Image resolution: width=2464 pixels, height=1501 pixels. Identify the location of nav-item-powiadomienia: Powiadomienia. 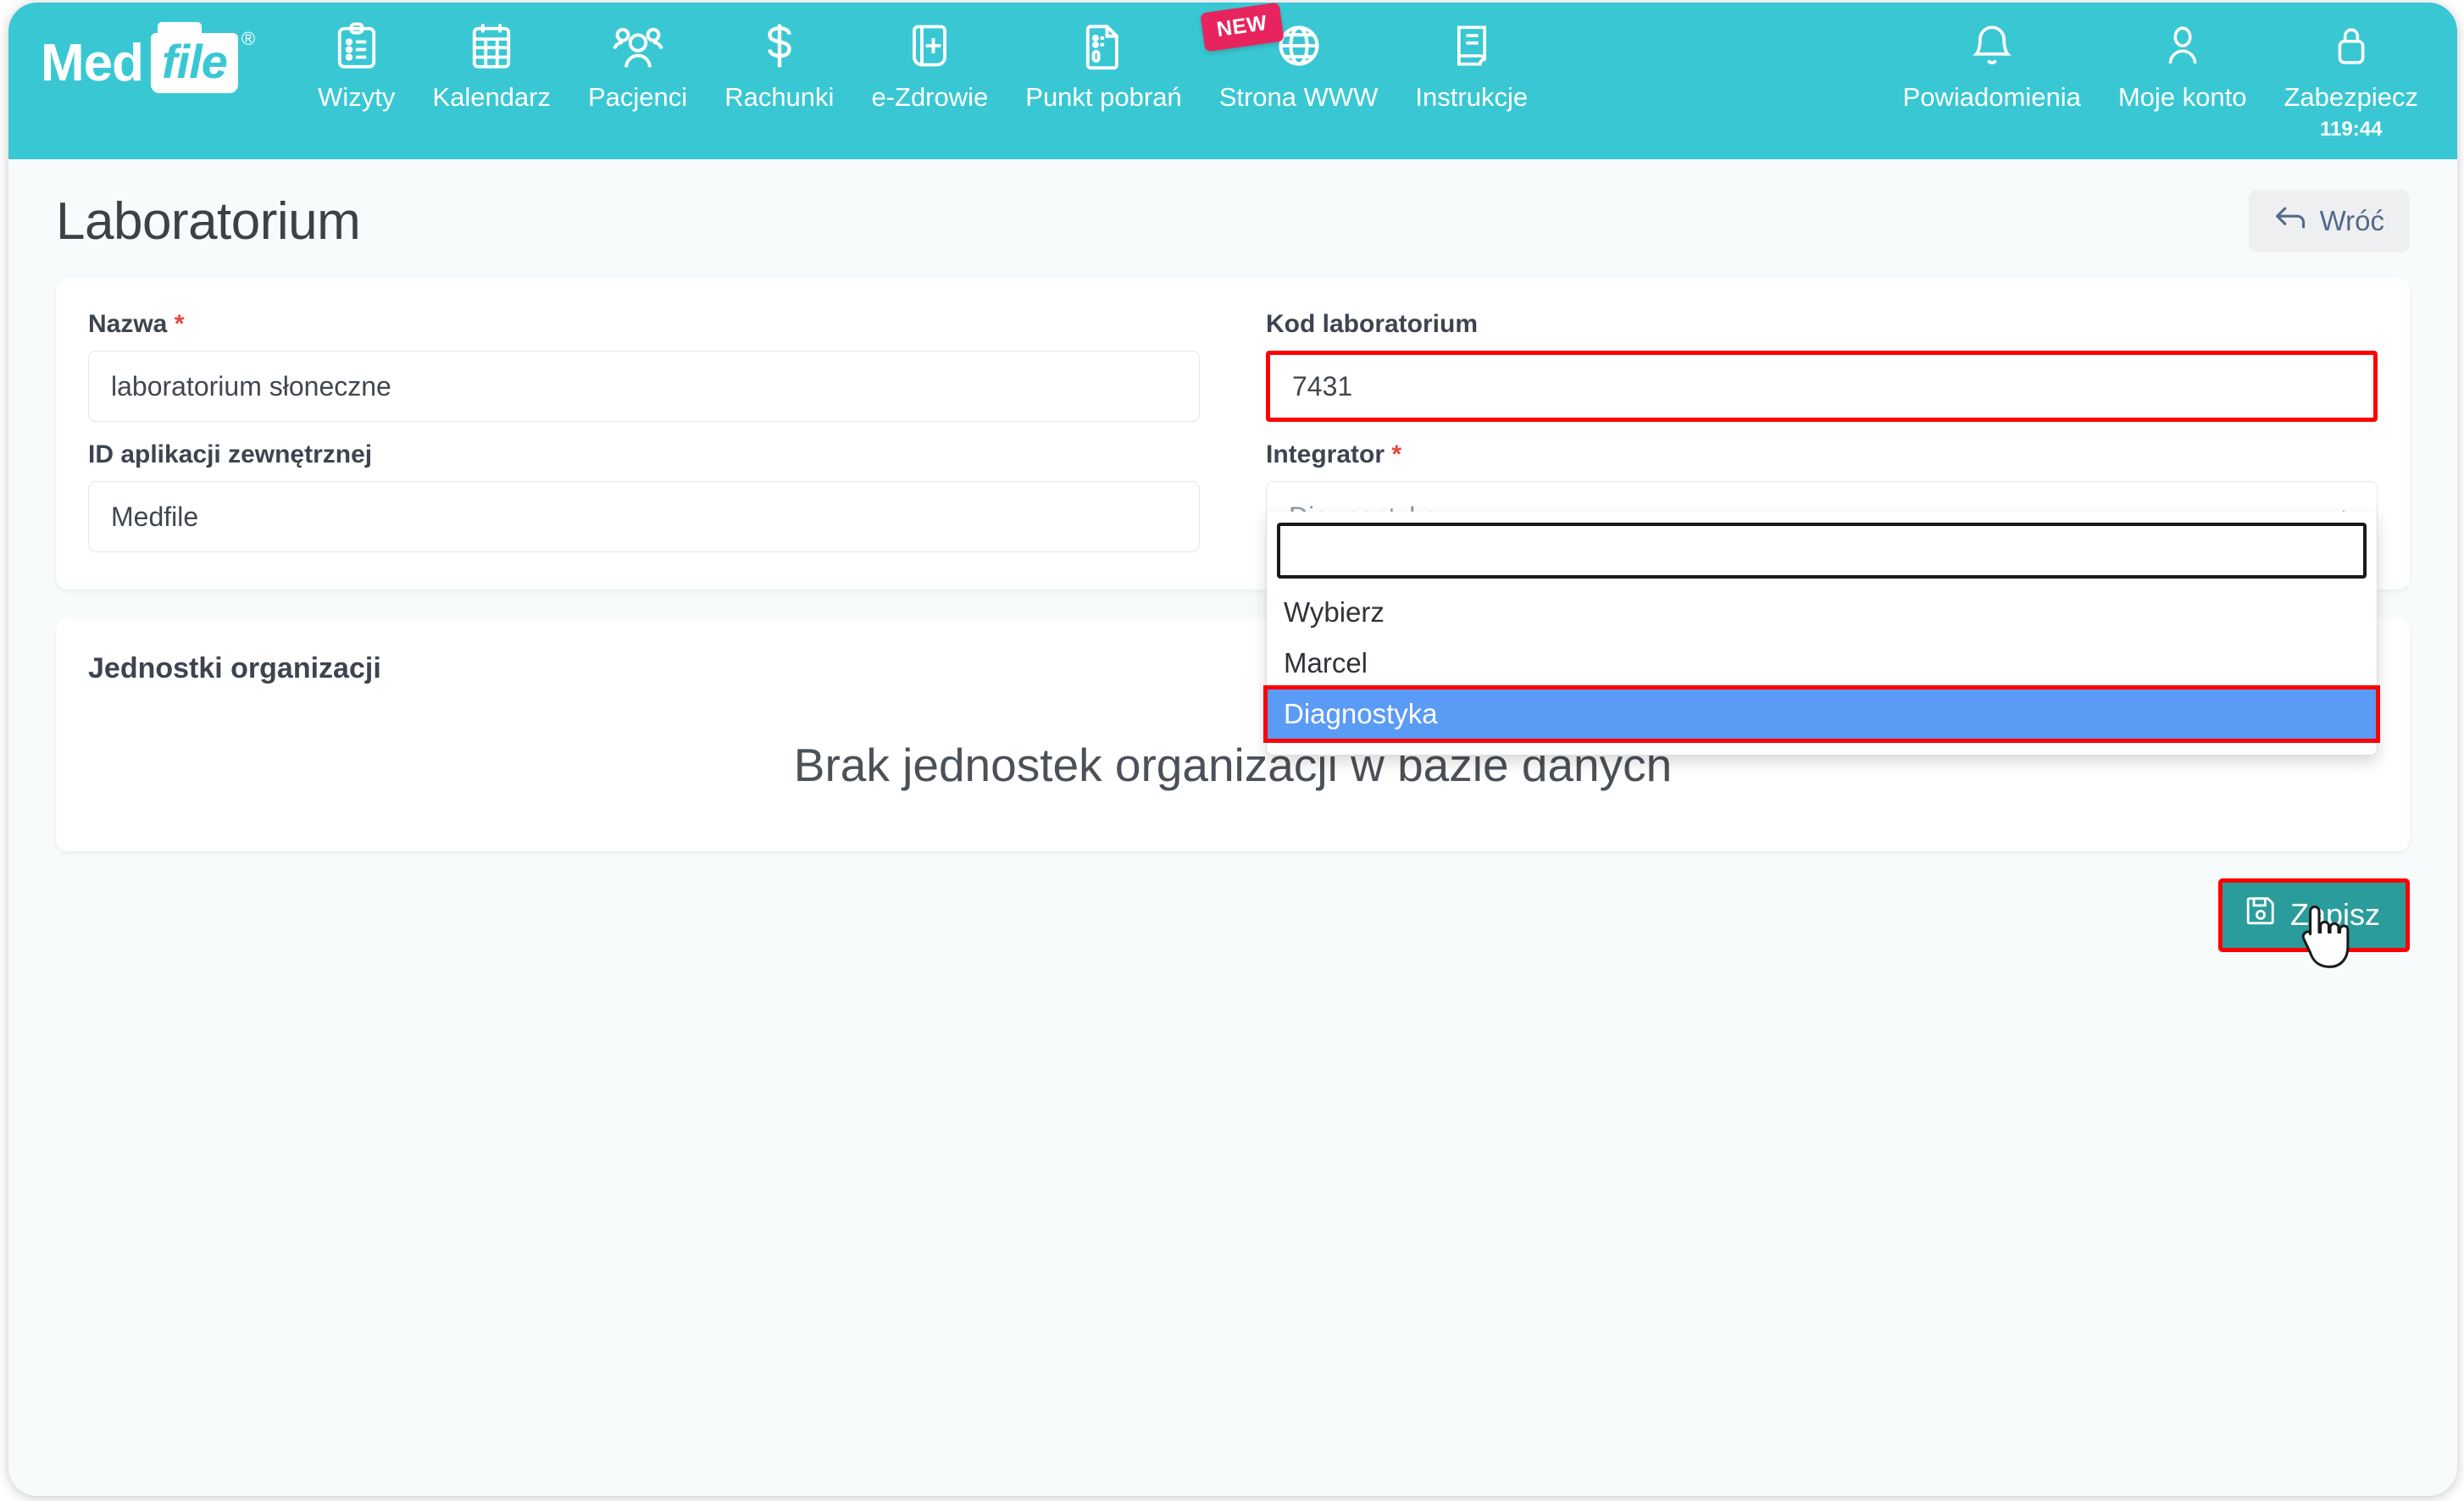
(1992, 64).